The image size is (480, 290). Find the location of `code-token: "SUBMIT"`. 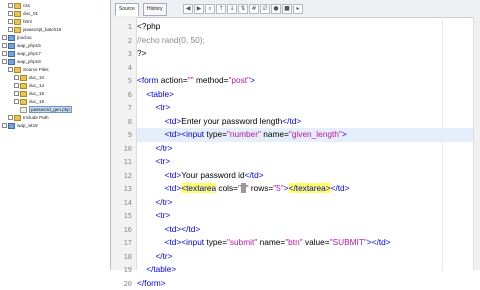

code-token: "SUBMIT" is located at coordinates (348, 242).